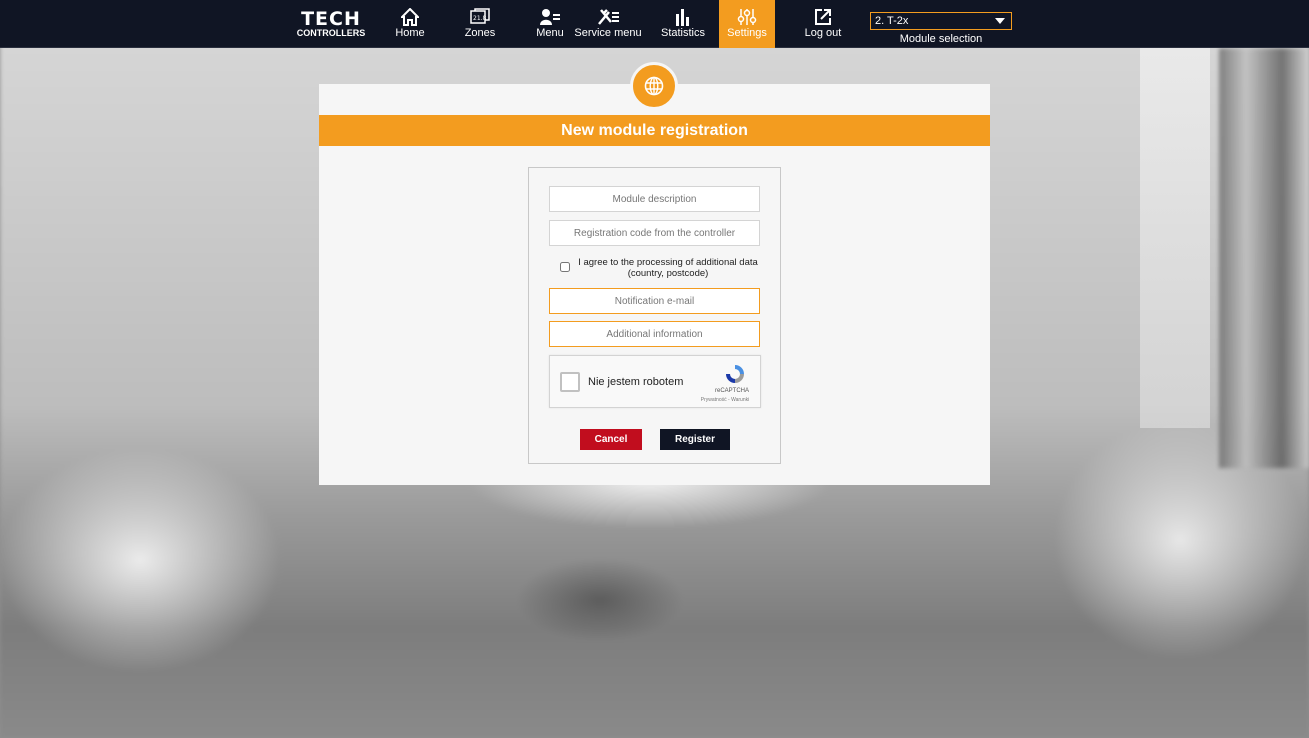 This screenshot has width=1309, height=738. What do you see at coordinates (331, 33) in the screenshot?
I see `logo-subtitle: CONTROLLERS` at bounding box center [331, 33].